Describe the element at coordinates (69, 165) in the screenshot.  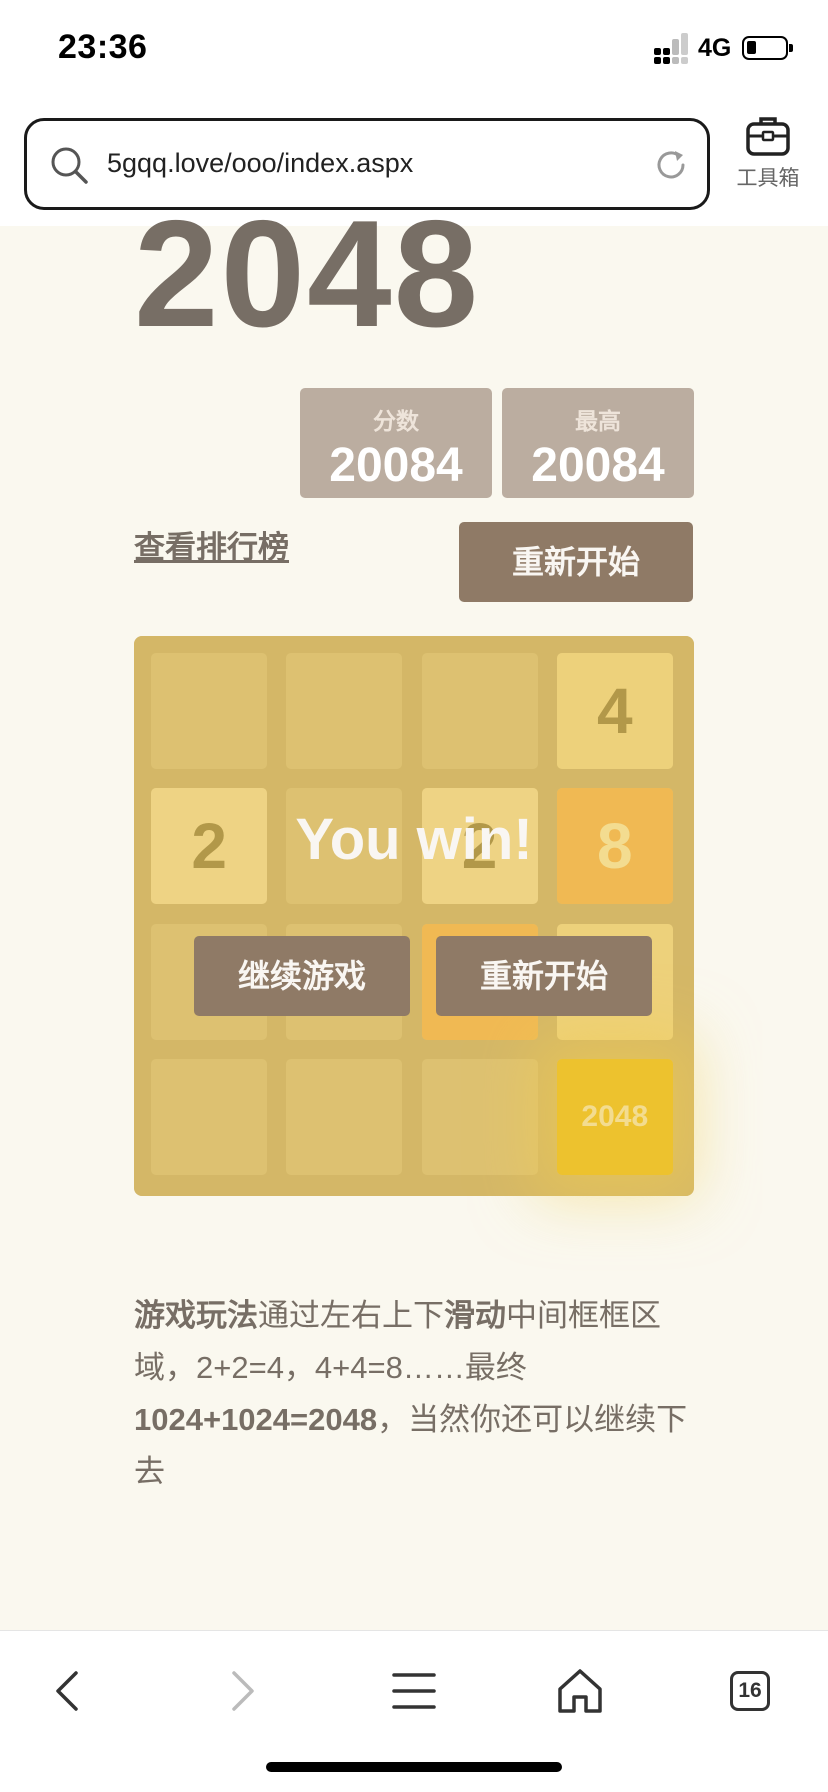
I see `search-icon` at that location.